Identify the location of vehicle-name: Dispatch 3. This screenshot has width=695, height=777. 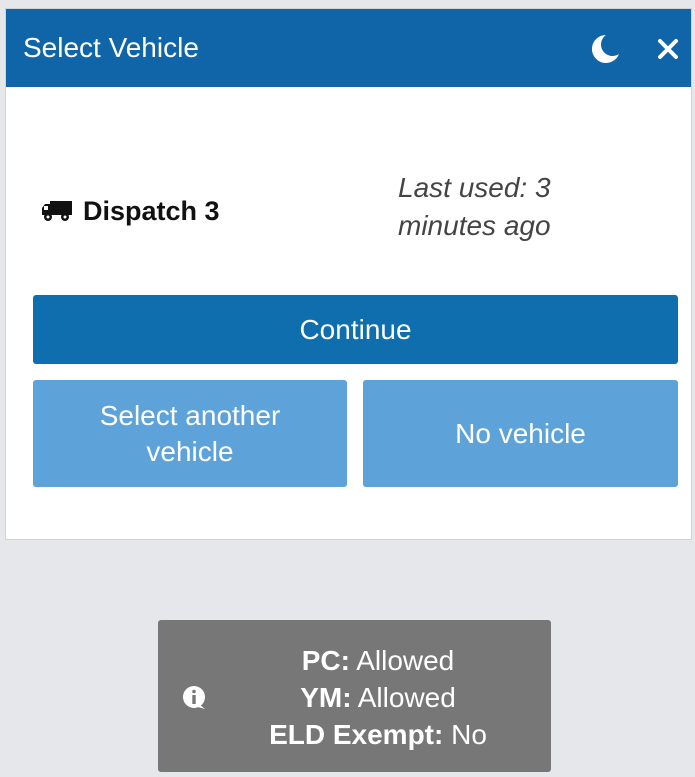
(151, 210).